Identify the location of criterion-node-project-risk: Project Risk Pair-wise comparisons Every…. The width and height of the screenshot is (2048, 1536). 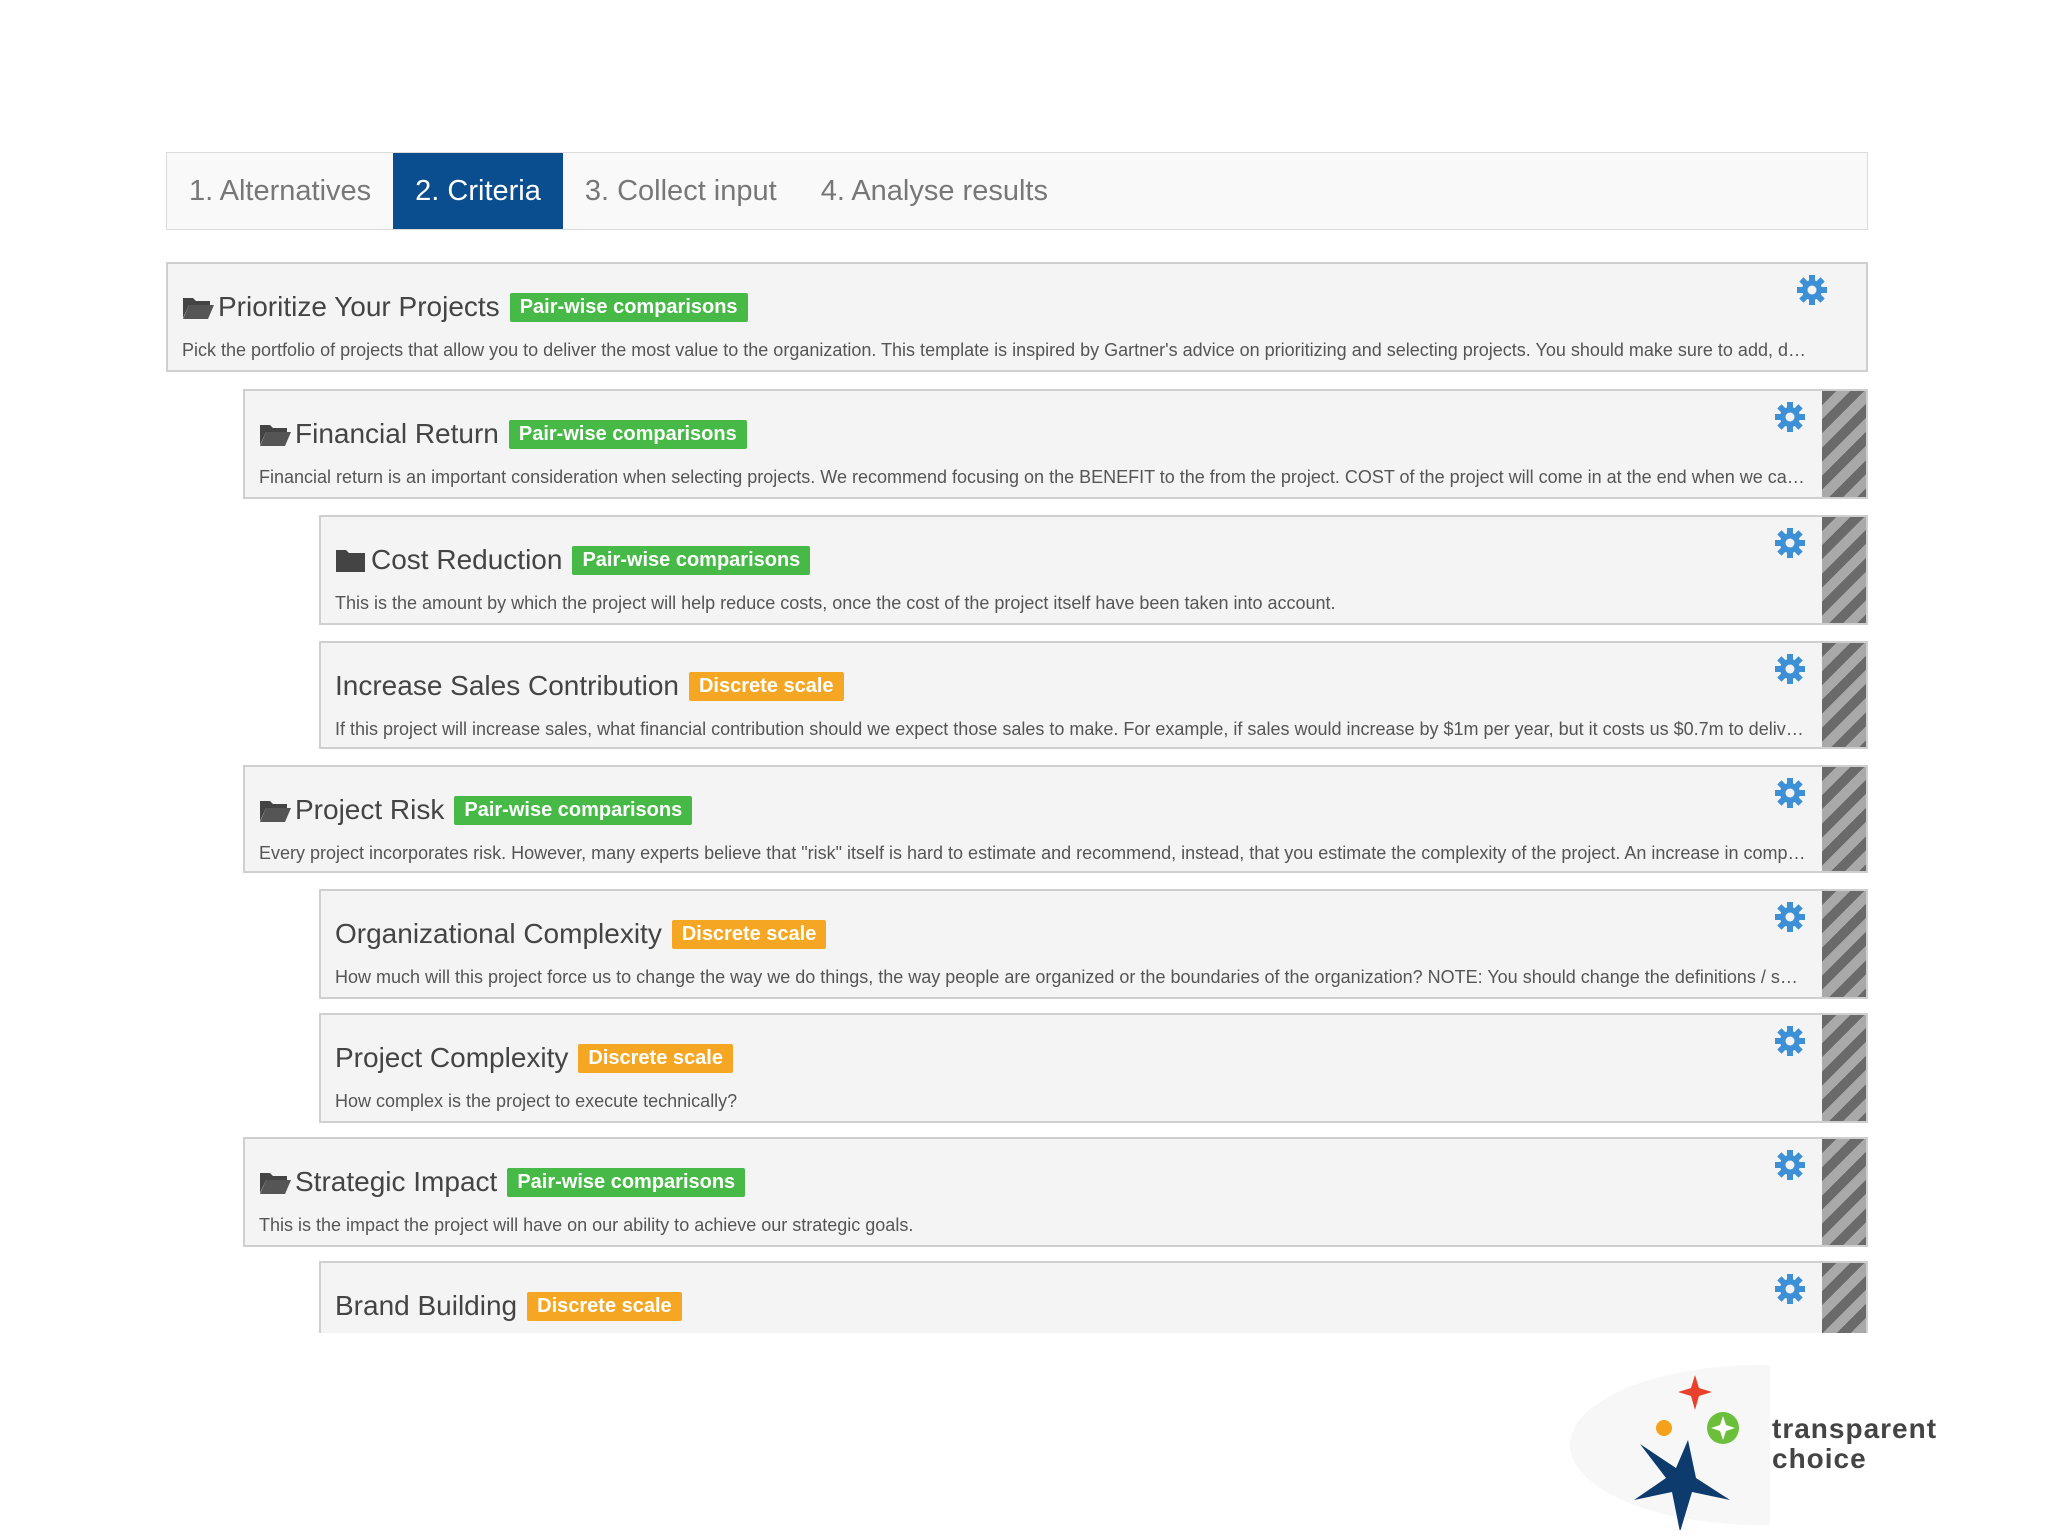
(1055, 819).